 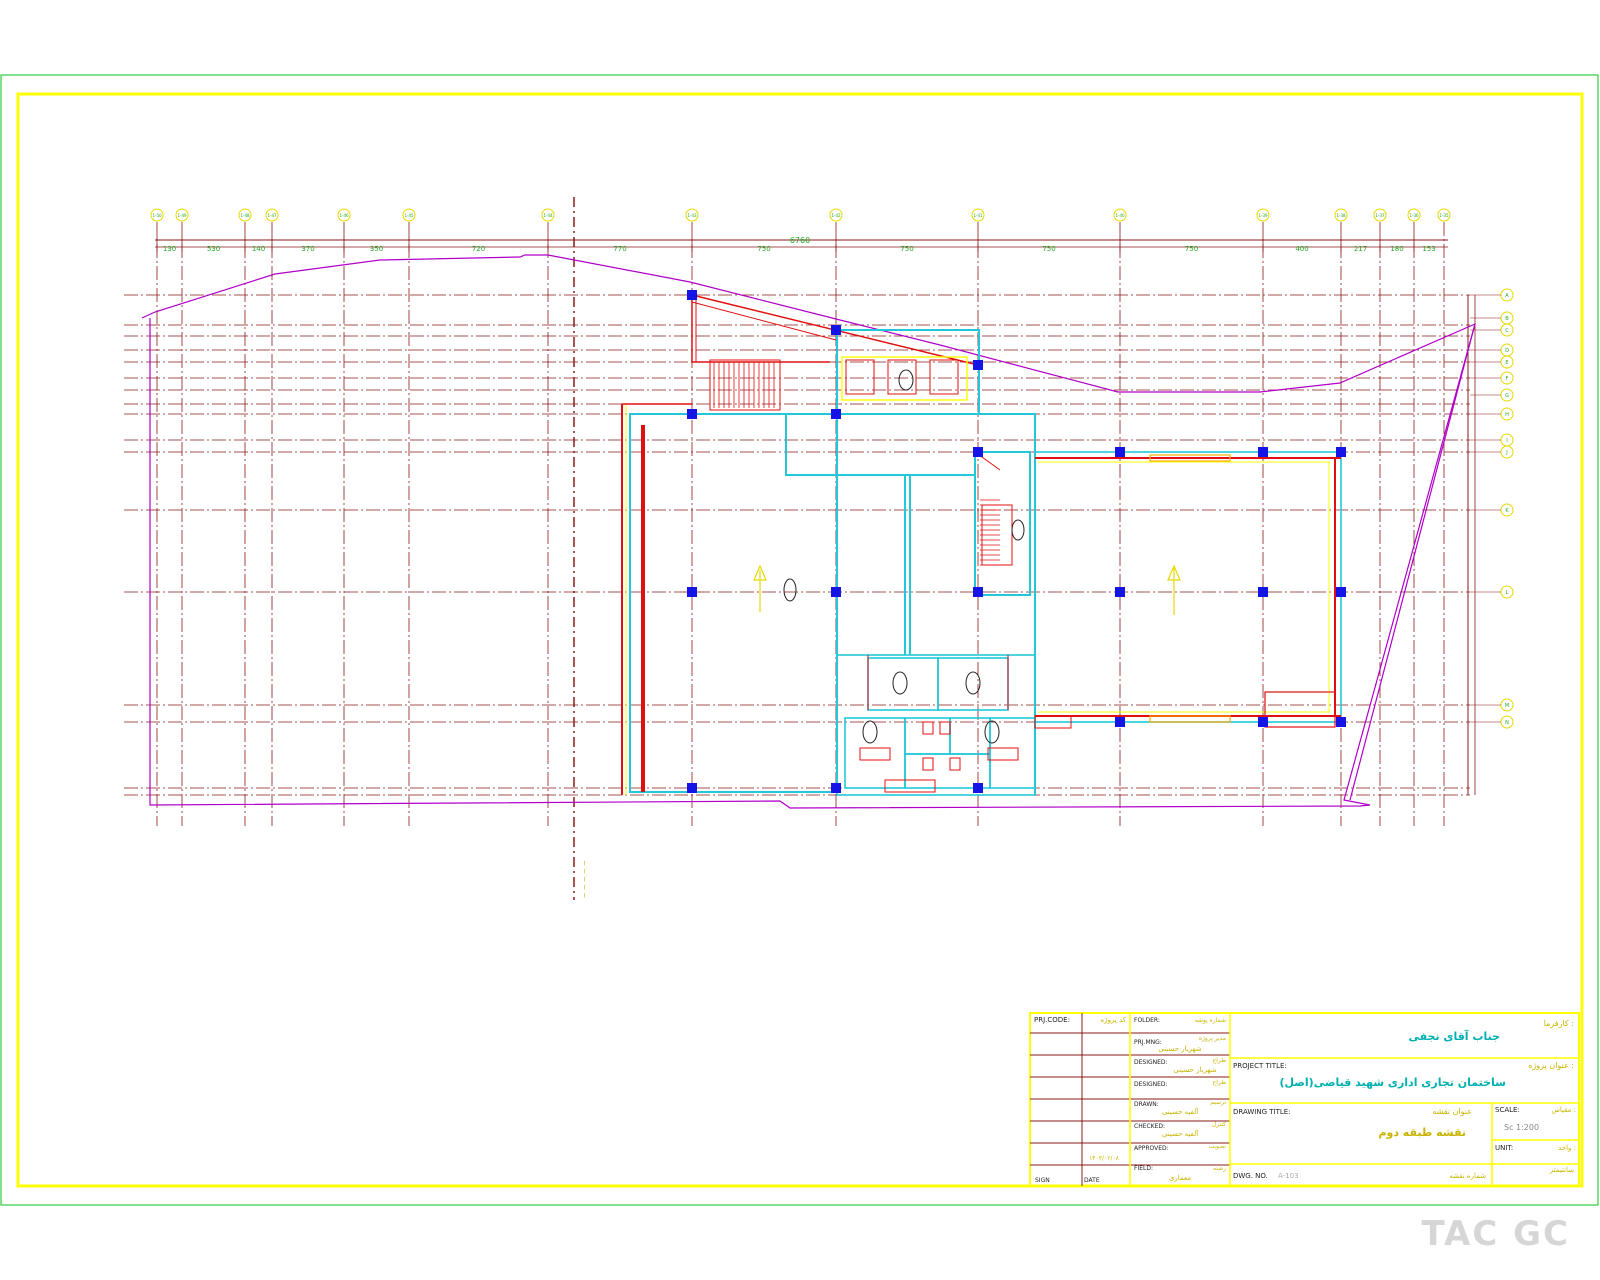 What do you see at coordinates (656, 599) in the screenshot?
I see `left-wing-outer-wall` at bounding box center [656, 599].